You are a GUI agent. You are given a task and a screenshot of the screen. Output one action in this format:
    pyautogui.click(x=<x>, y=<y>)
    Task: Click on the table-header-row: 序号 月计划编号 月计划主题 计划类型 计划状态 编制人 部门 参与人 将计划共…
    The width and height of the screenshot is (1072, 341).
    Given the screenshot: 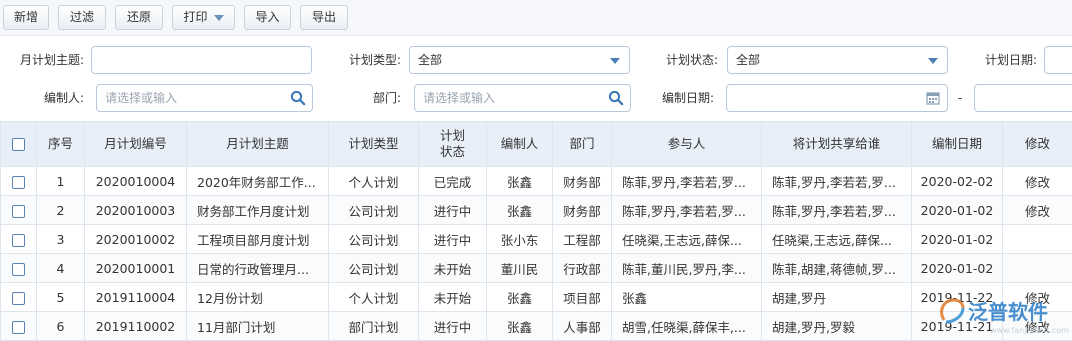 What is the action you would take?
    pyautogui.click(x=536, y=144)
    